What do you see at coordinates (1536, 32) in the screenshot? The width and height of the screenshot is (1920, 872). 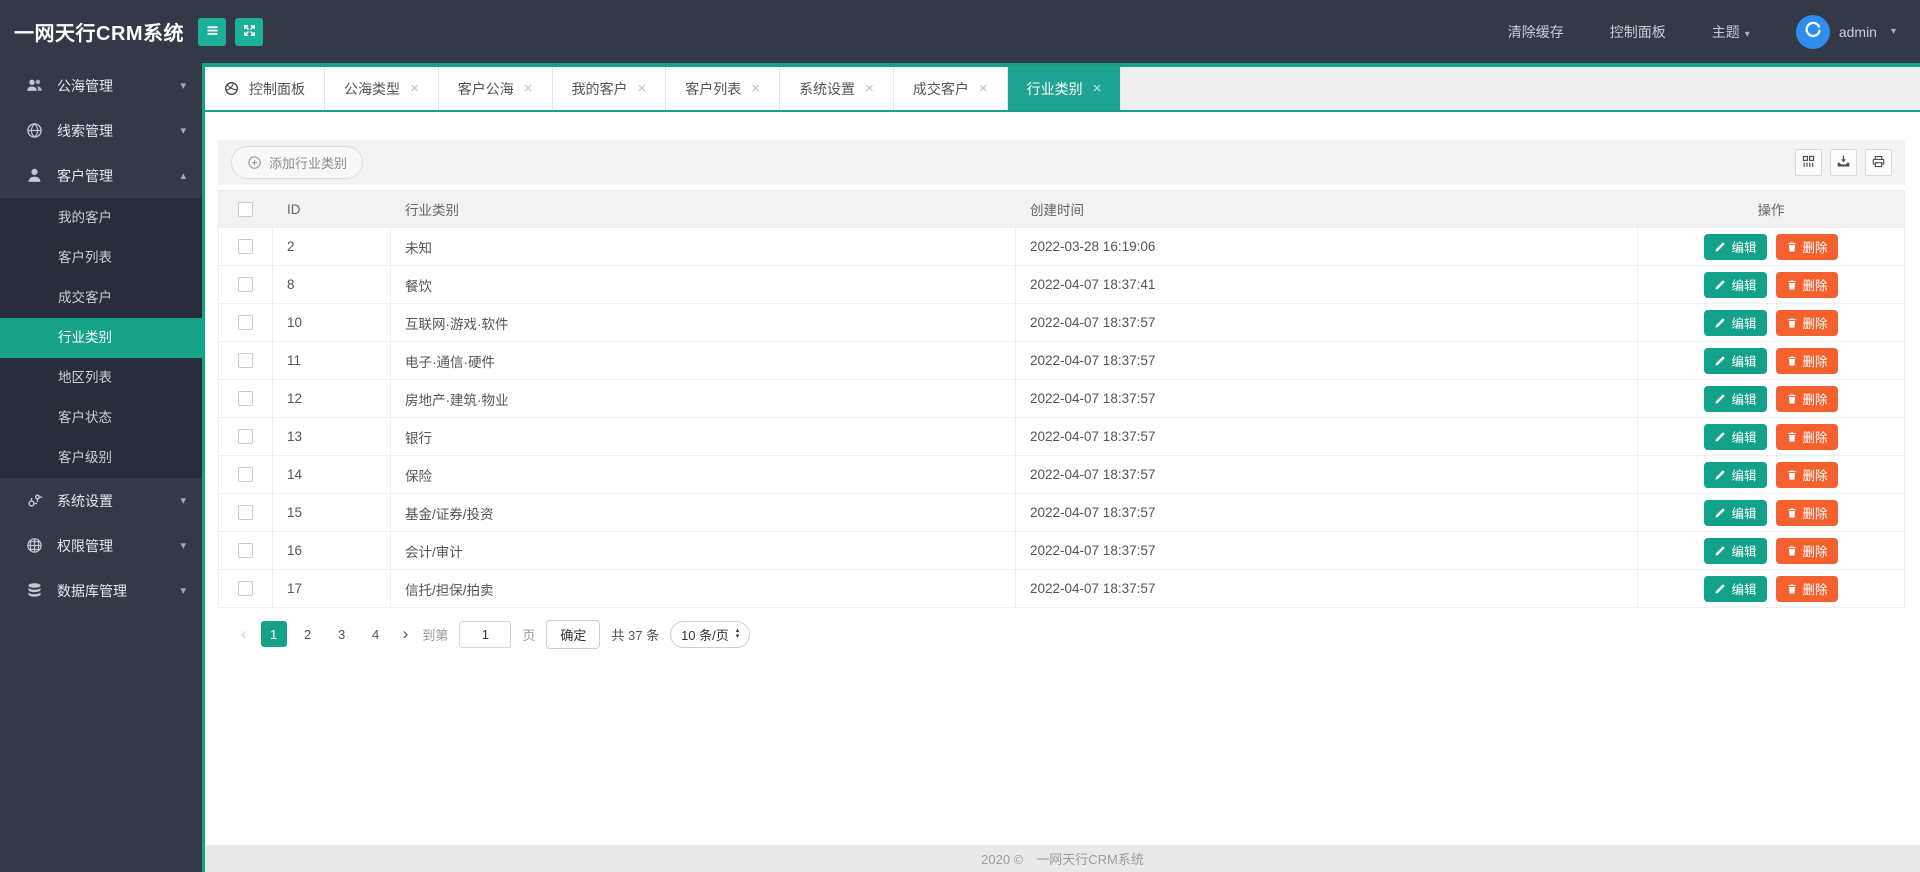 I see `clear-cache-link: 清除缓存` at bounding box center [1536, 32].